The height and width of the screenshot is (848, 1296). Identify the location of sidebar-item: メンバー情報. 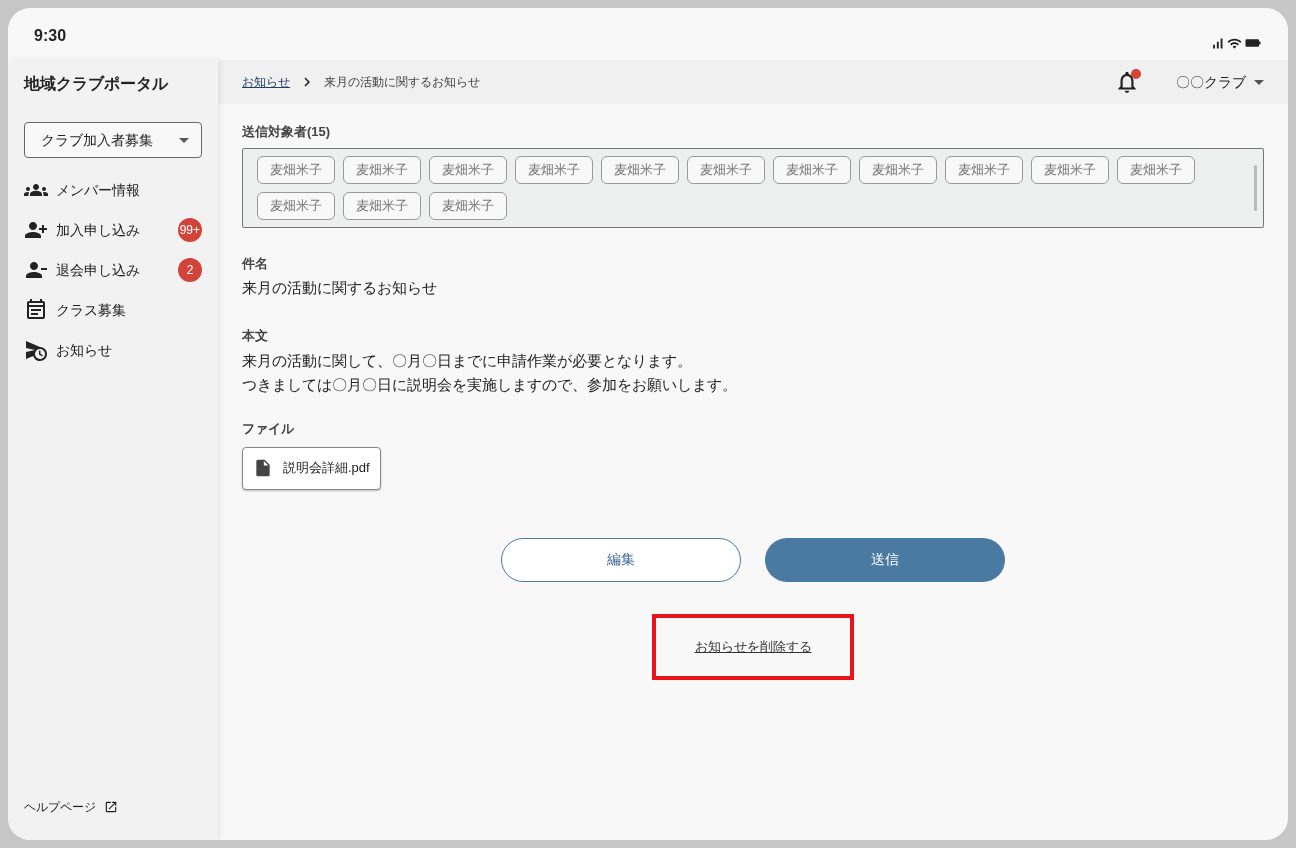
(113, 190).